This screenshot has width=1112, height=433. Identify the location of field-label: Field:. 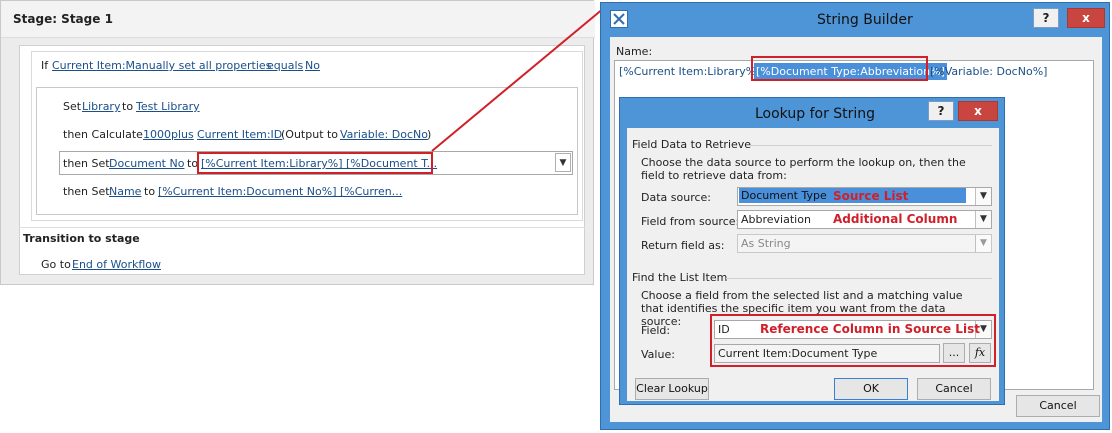
(656, 330).